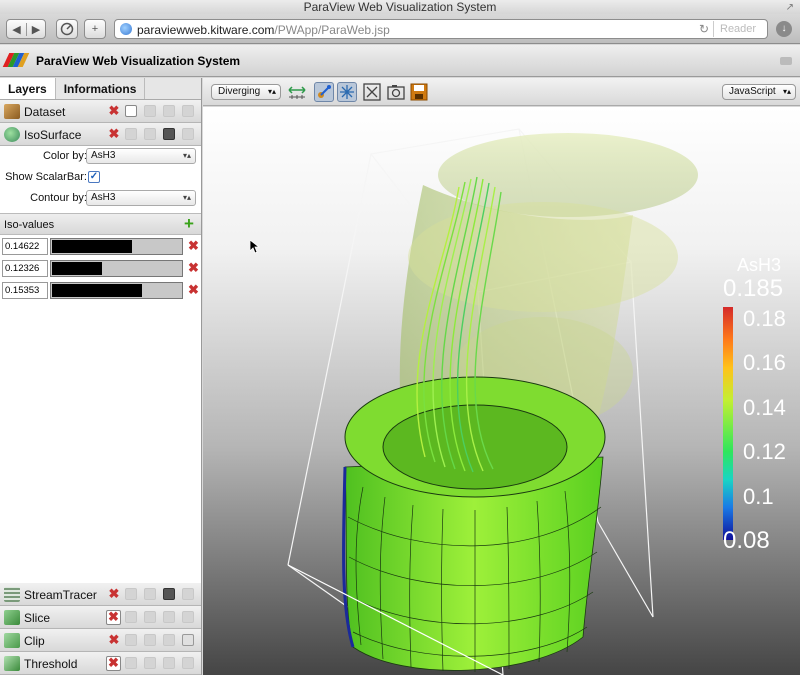 This screenshot has width=800, height=675. Describe the element at coordinates (94, 177) in the screenshot. I see `show-scalarbar-checkbox: ✓` at that location.